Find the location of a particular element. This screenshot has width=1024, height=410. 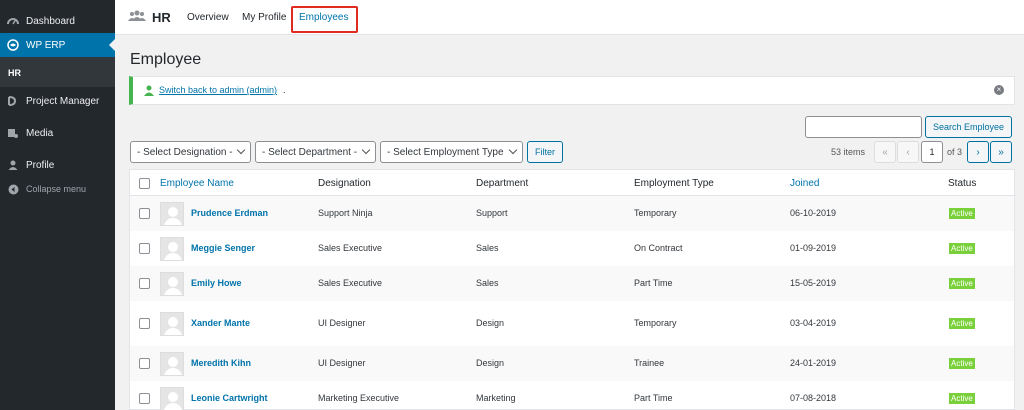

employment-type-cell: Trainee is located at coordinates (649, 363).